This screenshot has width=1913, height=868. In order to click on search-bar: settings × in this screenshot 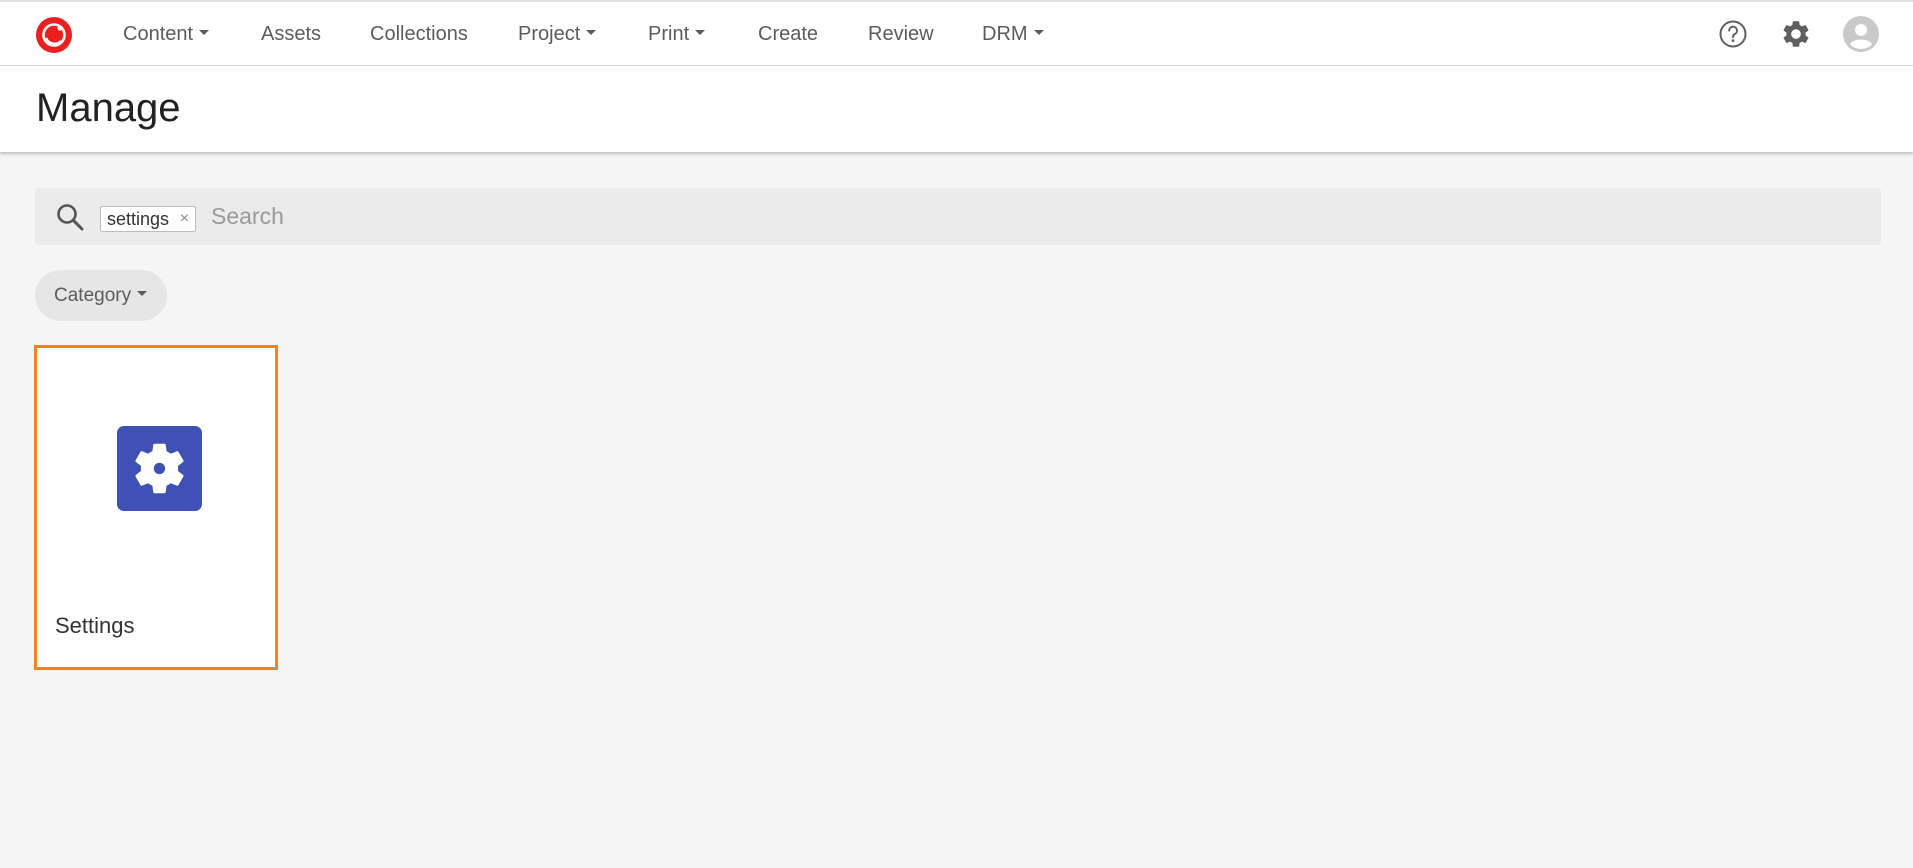, I will do `click(958, 216)`.